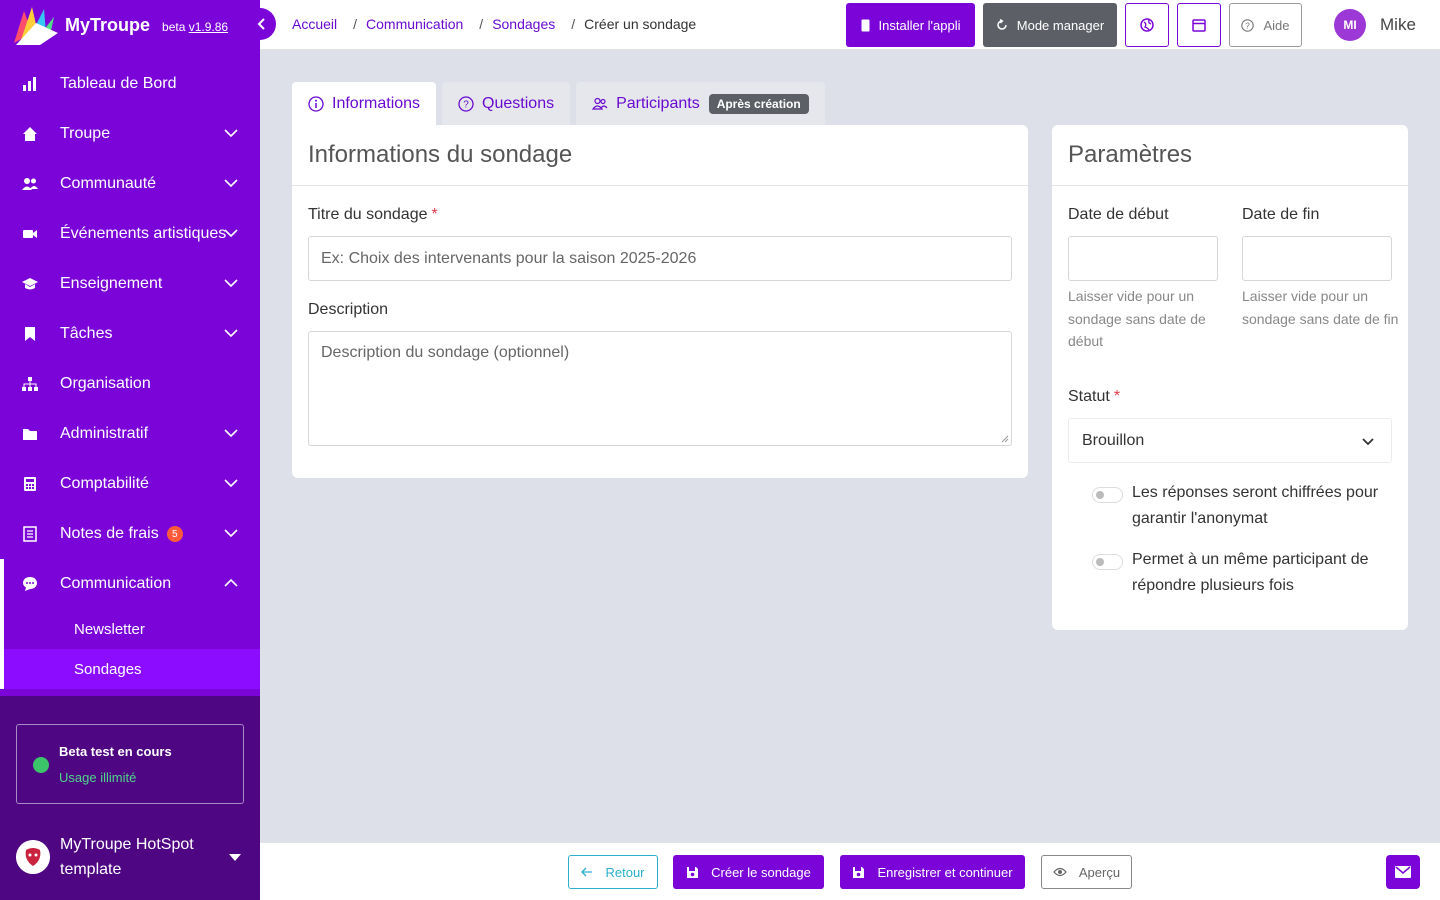 Image resolution: width=1440 pixels, height=900 pixels. I want to click on avatar: MI, so click(1350, 25).